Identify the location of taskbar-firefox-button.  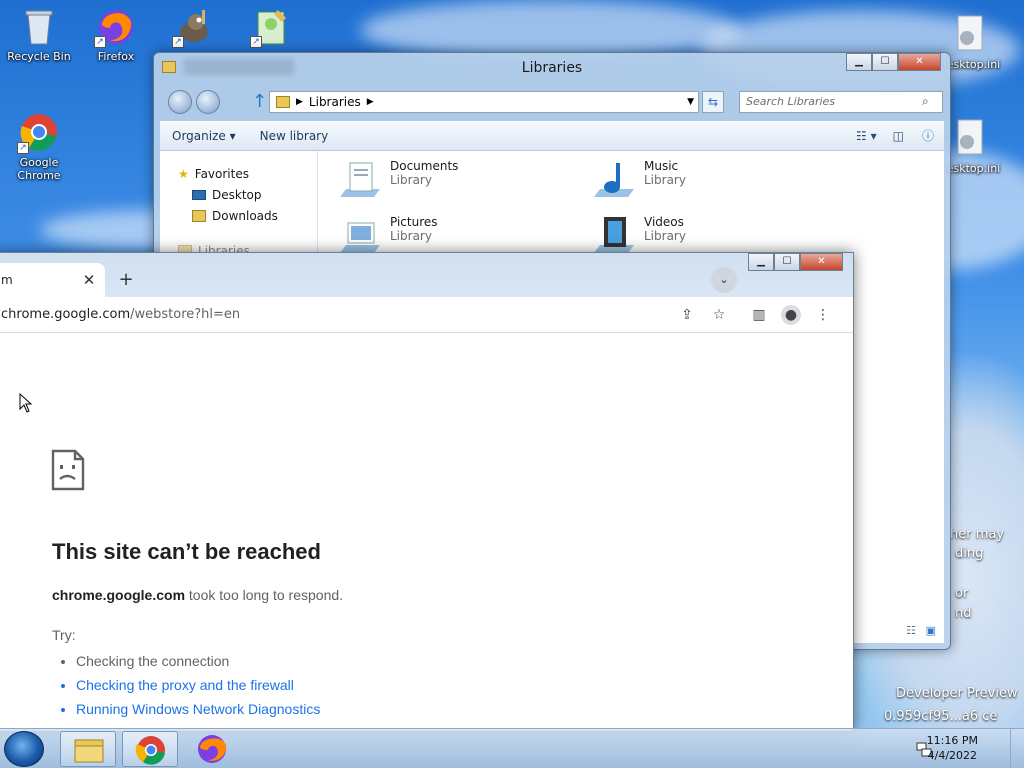
(212, 749).